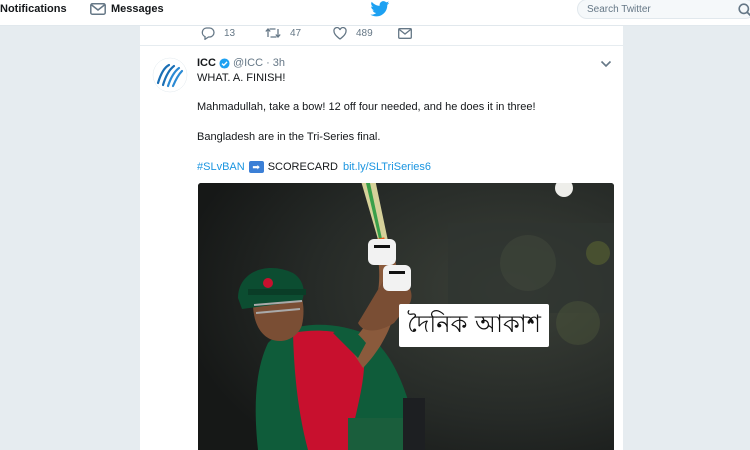  I want to click on retweet-count: 47, so click(296, 33).